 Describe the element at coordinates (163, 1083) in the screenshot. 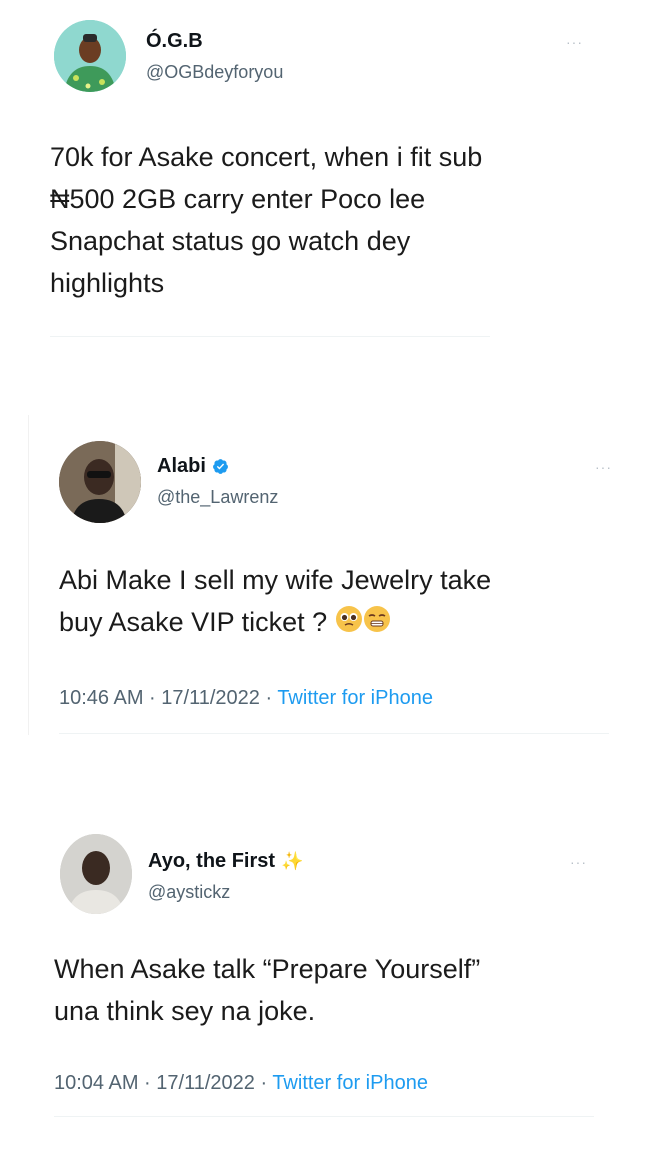

I see `timestamp: 10:04 AM · 17/11/2022 ·` at that location.